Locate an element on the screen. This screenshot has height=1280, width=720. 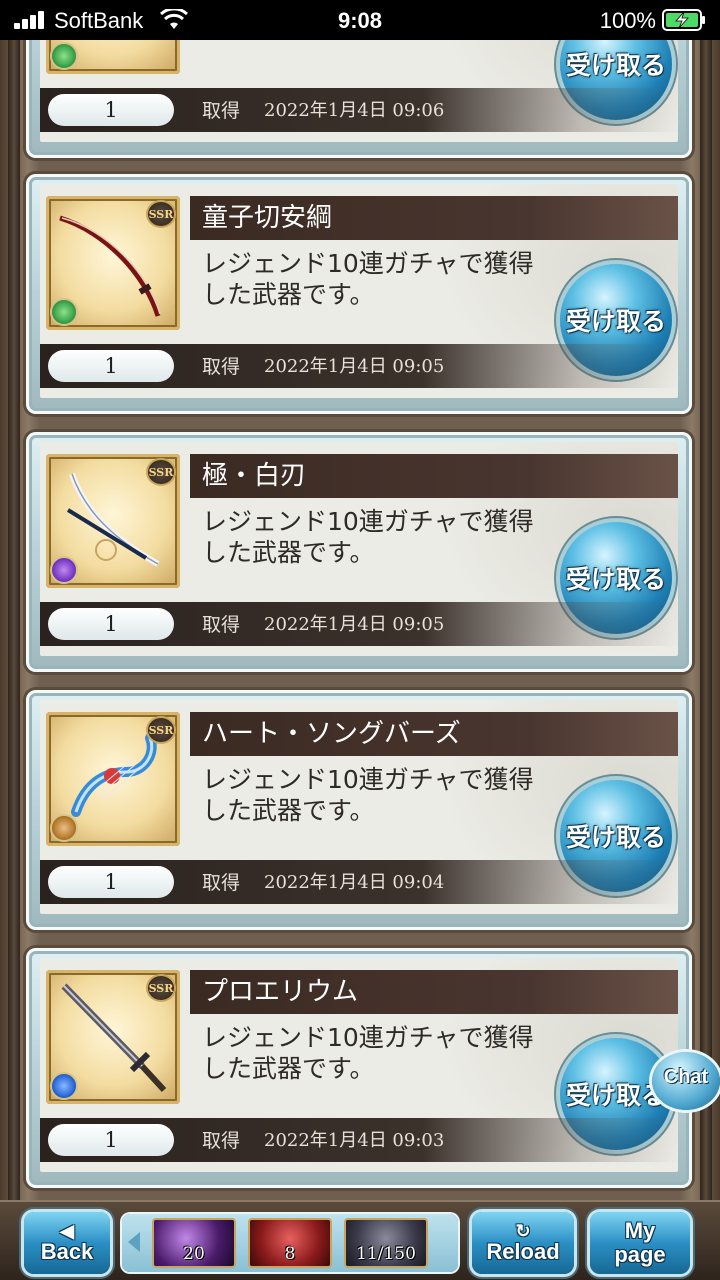
left-arrow-icon is located at coordinates (134, 1242).